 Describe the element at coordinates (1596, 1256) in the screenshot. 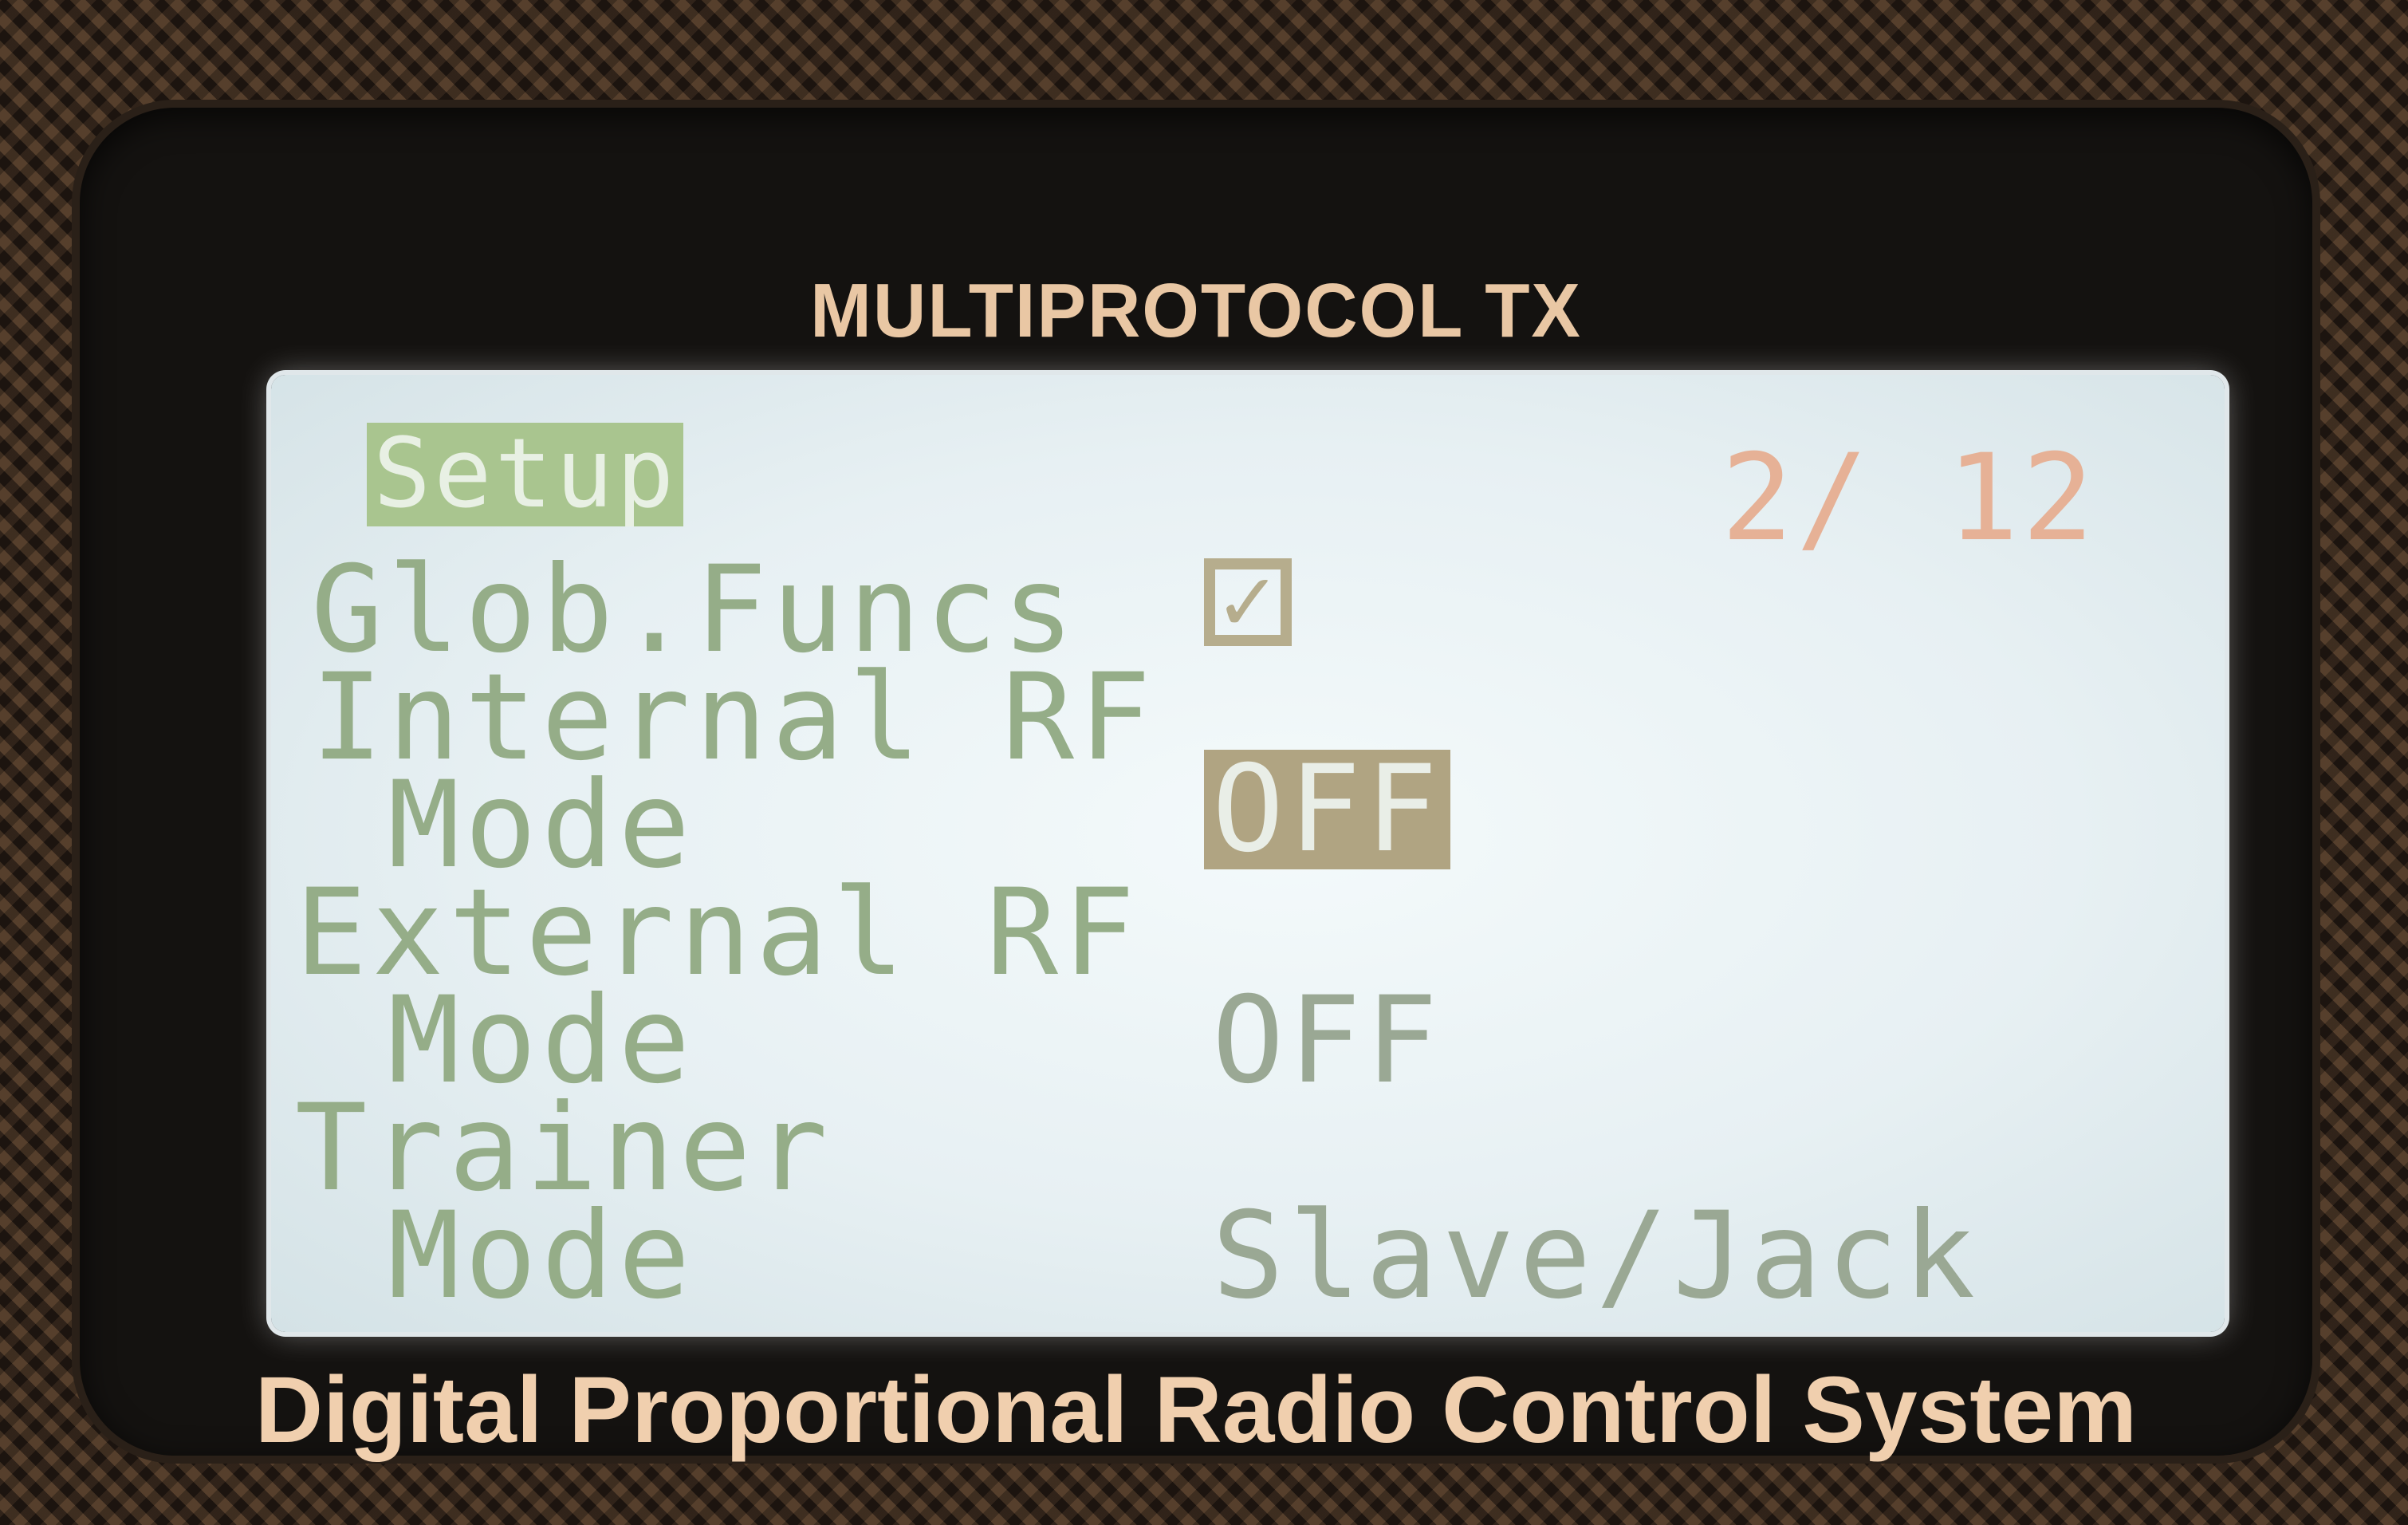

I see `trainer-mode-value: Slave/Jack` at that location.